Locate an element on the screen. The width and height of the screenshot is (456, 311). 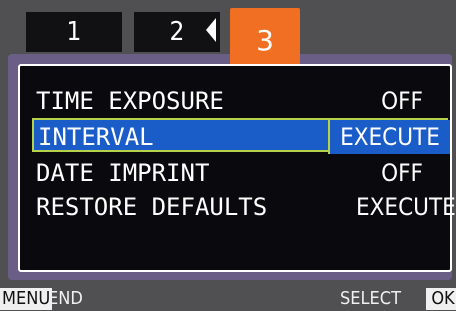
menu-item-interval-selected: INTERVAL EXECUTE is located at coordinates (241, 136).